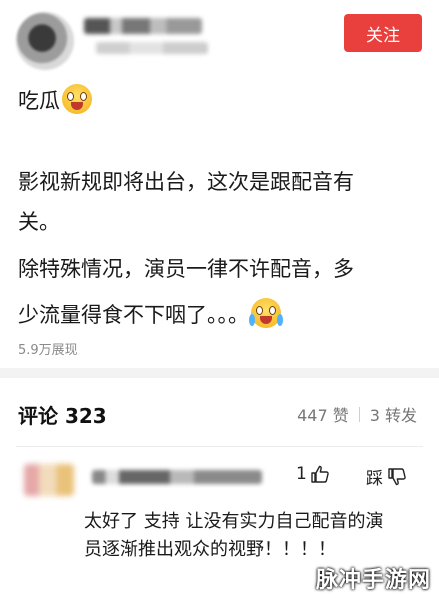  Describe the element at coordinates (374, 479) in the screenshot. I see `comment-dislike-label: 踩` at that location.